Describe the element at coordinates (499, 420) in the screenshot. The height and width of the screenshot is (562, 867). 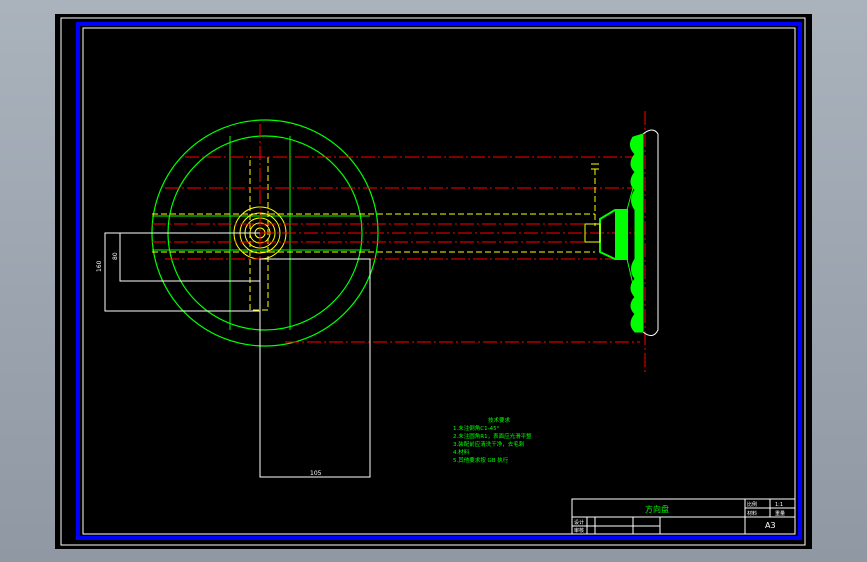
I see `notes-heading: 技术要求` at that location.